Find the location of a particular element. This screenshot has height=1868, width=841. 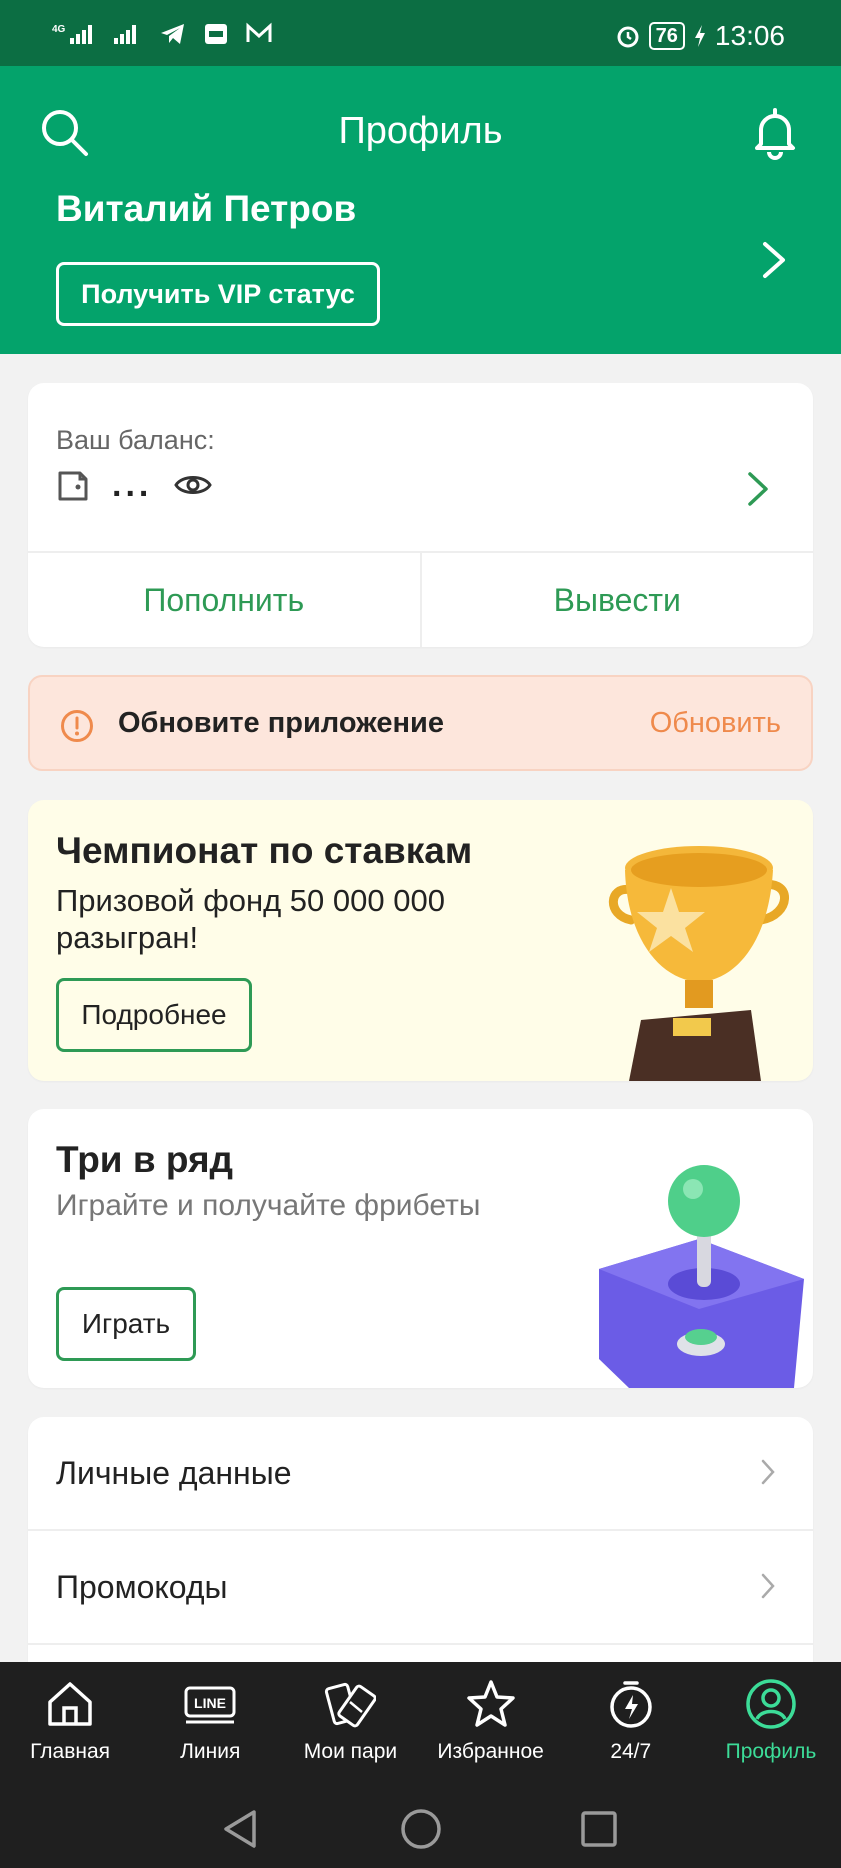

line-icon: LINE is located at coordinates (210, 1705).